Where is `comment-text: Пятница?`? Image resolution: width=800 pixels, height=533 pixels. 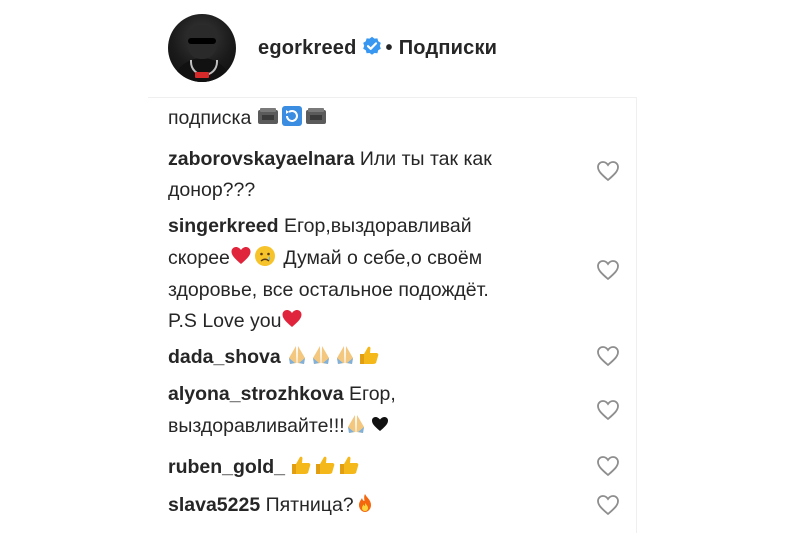 comment-text: Пятница? is located at coordinates (309, 505).